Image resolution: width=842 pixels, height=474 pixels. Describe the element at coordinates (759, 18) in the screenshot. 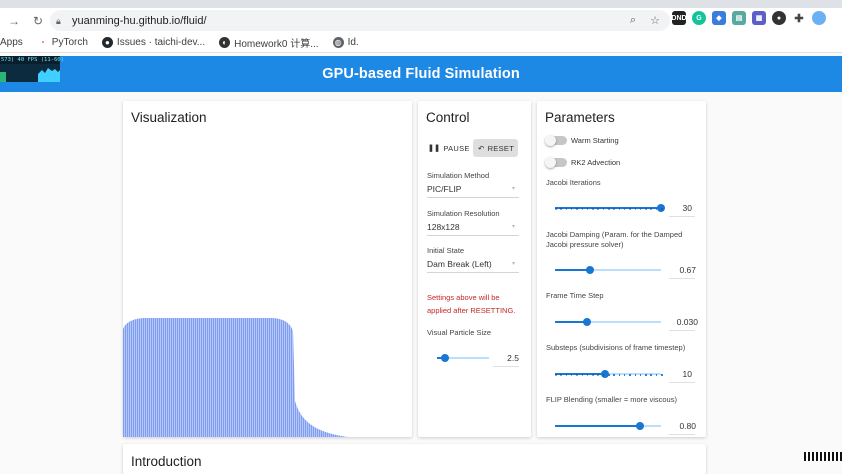

I see `extension-icon: ▦` at that location.